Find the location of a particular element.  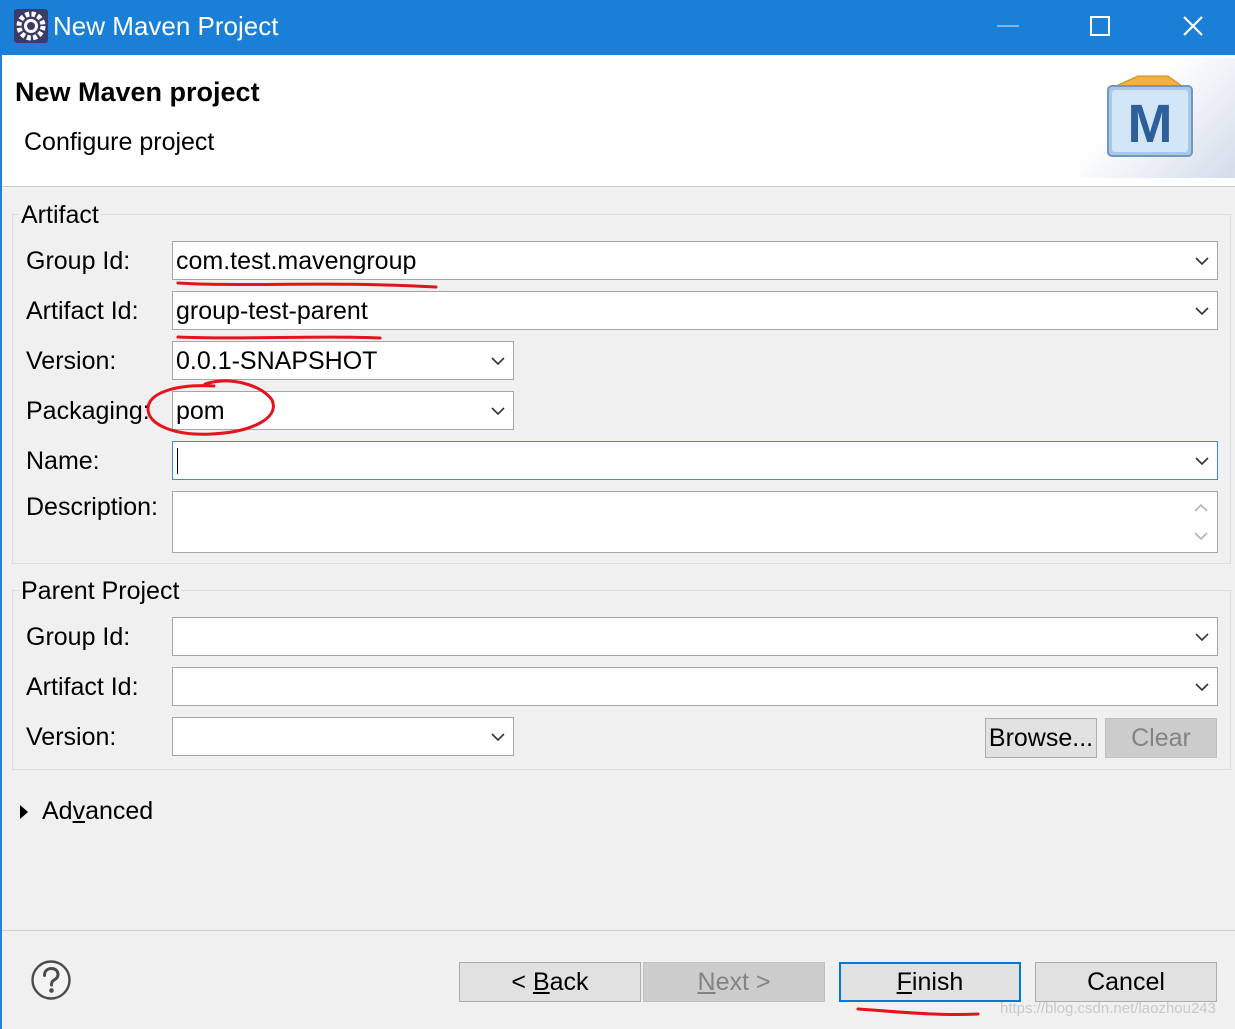

next-label-rest: ext > is located at coordinates (743, 982).